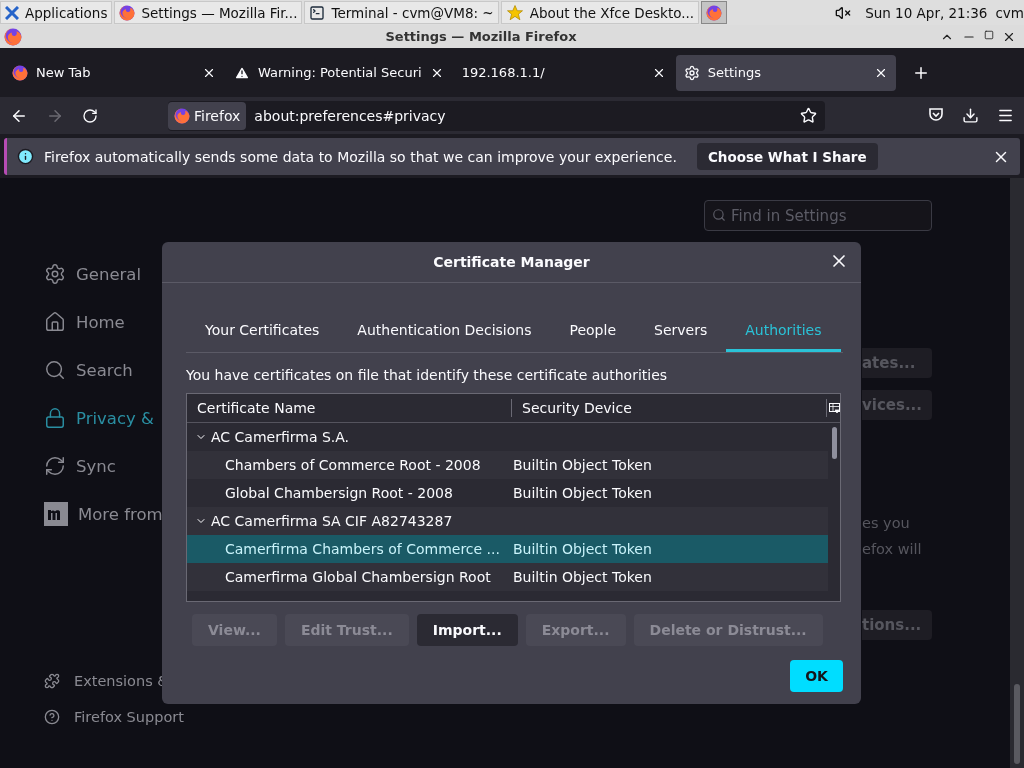  I want to click on terminal-icon, so click(317, 12).